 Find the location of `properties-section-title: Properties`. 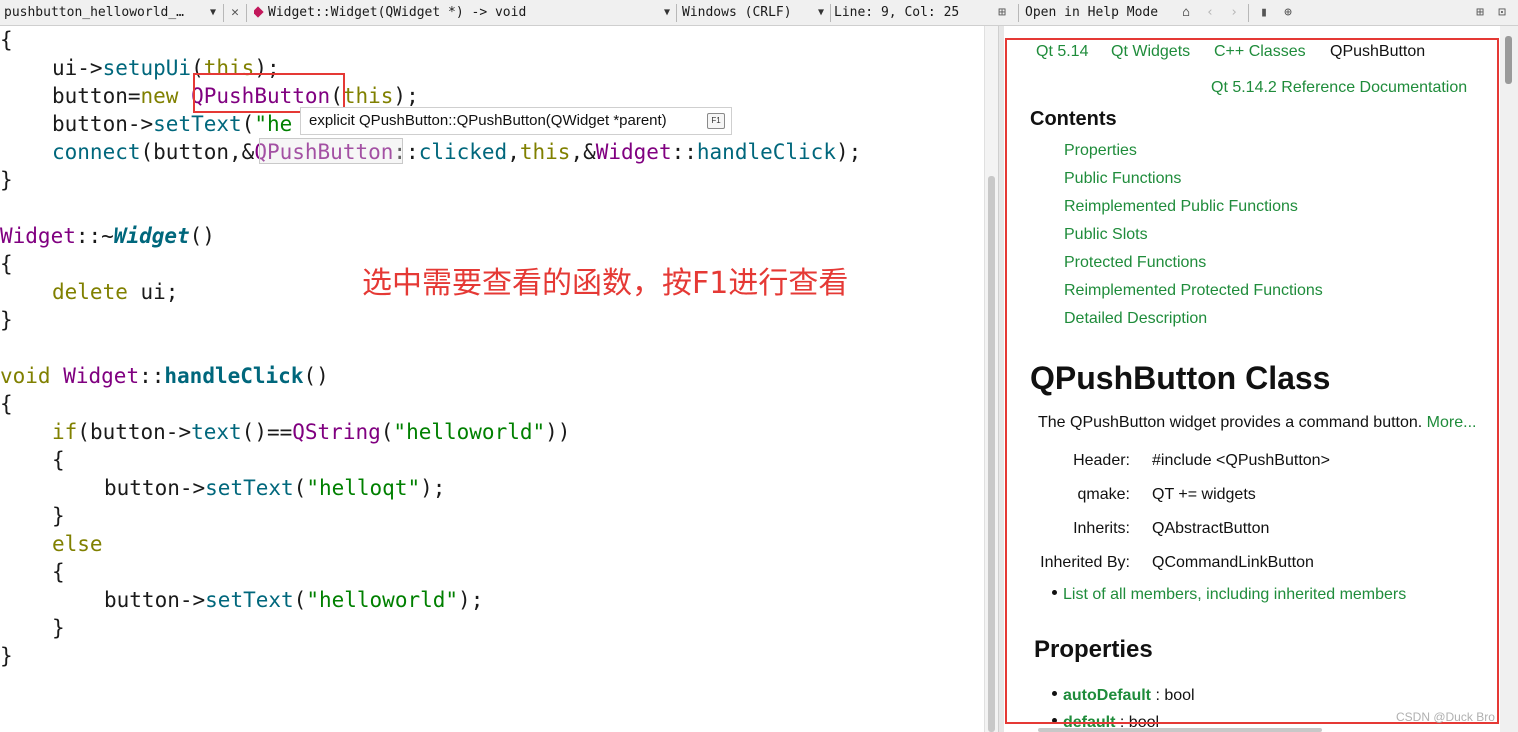

properties-section-title: Properties is located at coordinates (1093, 649).